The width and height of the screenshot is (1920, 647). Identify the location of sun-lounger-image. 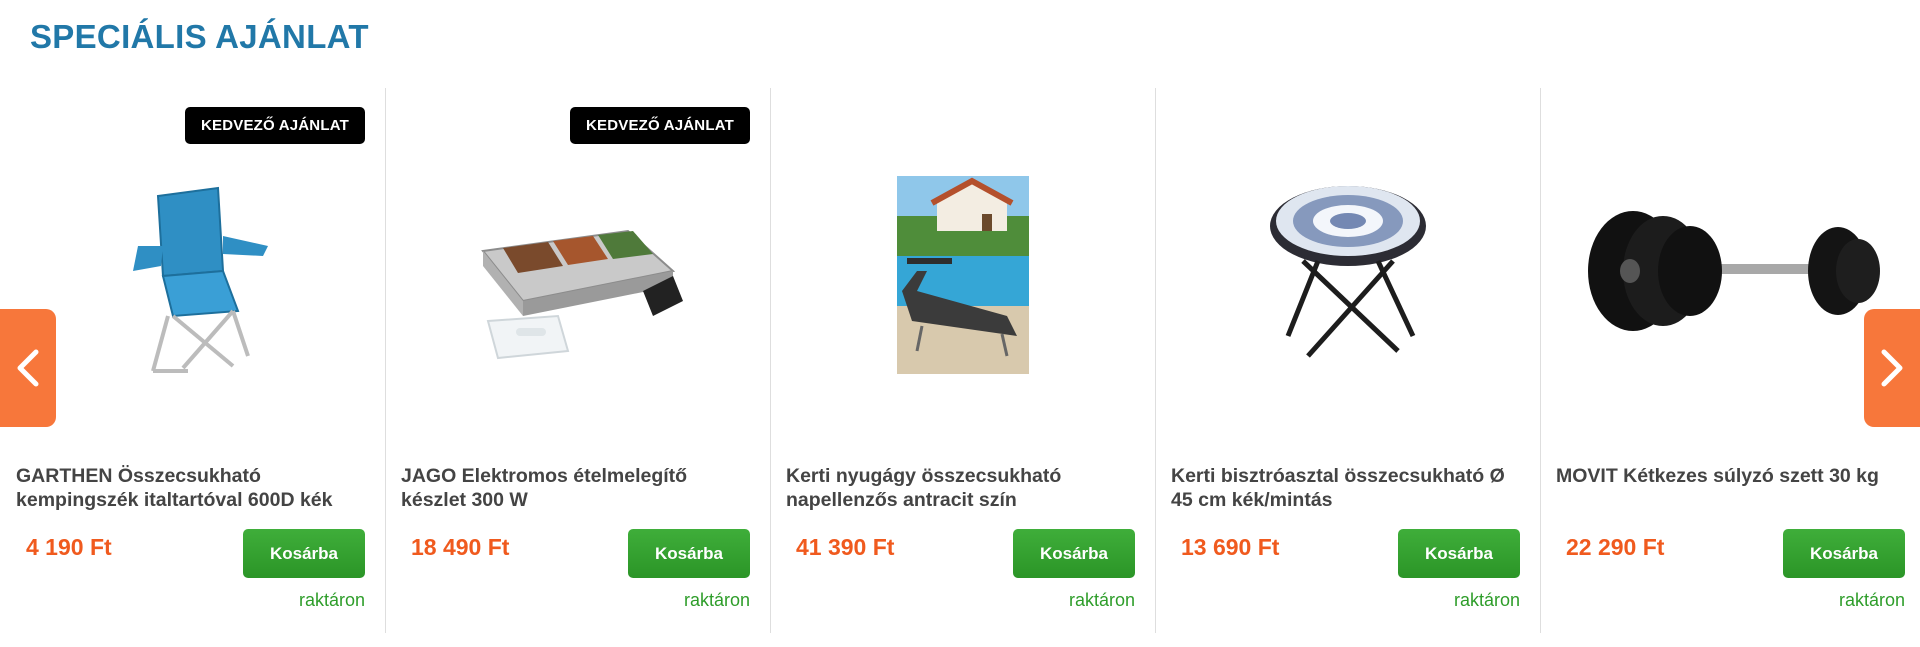
(962, 275).